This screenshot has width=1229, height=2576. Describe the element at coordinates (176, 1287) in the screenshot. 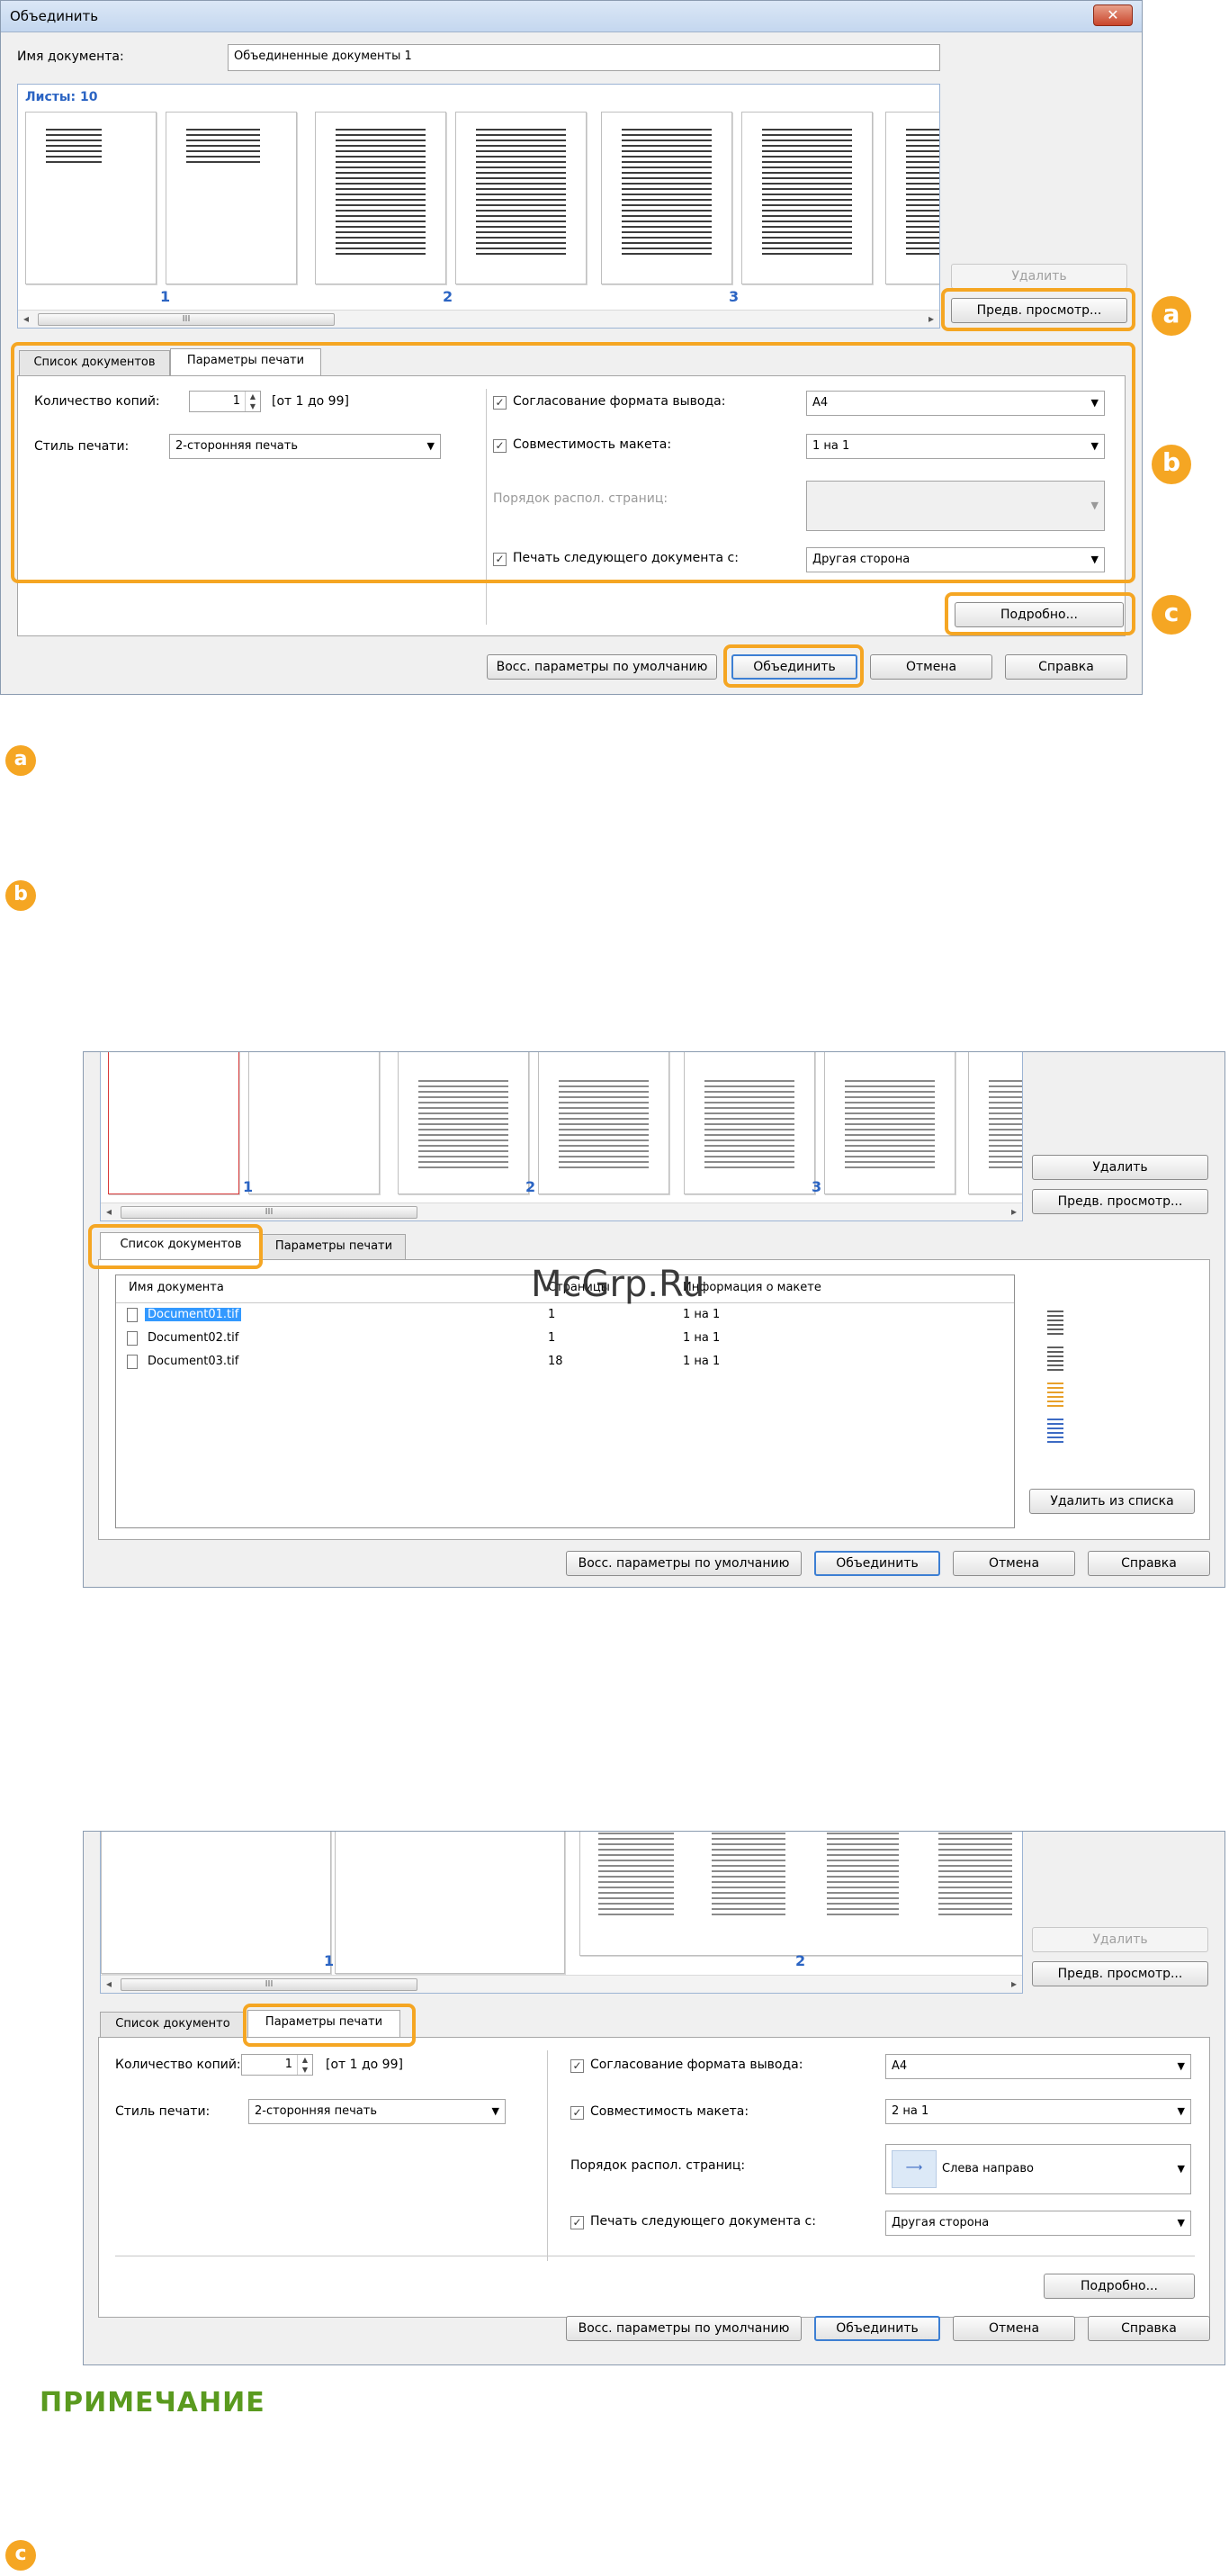

I see `column-header-name: Имя документа` at that location.